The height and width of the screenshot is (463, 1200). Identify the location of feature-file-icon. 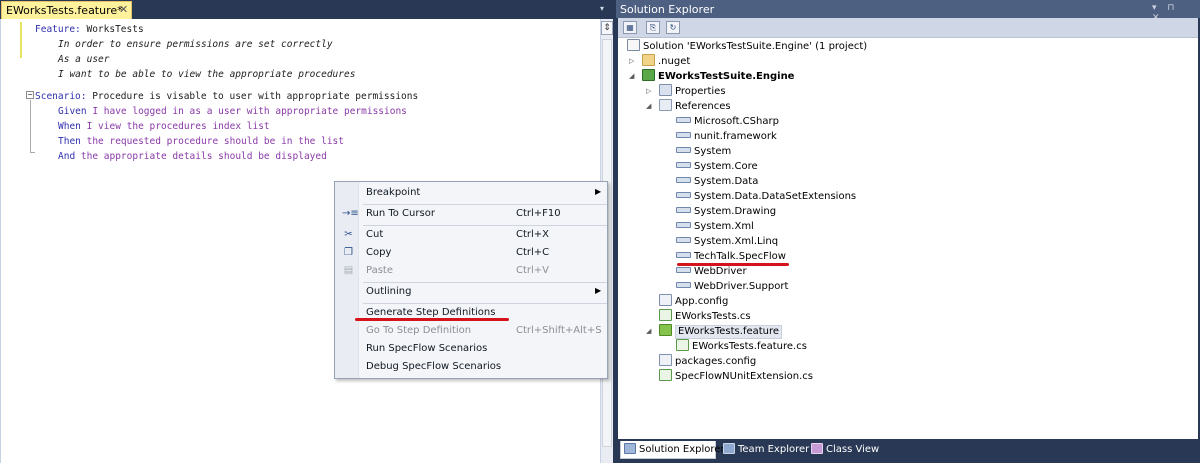
(665, 330).